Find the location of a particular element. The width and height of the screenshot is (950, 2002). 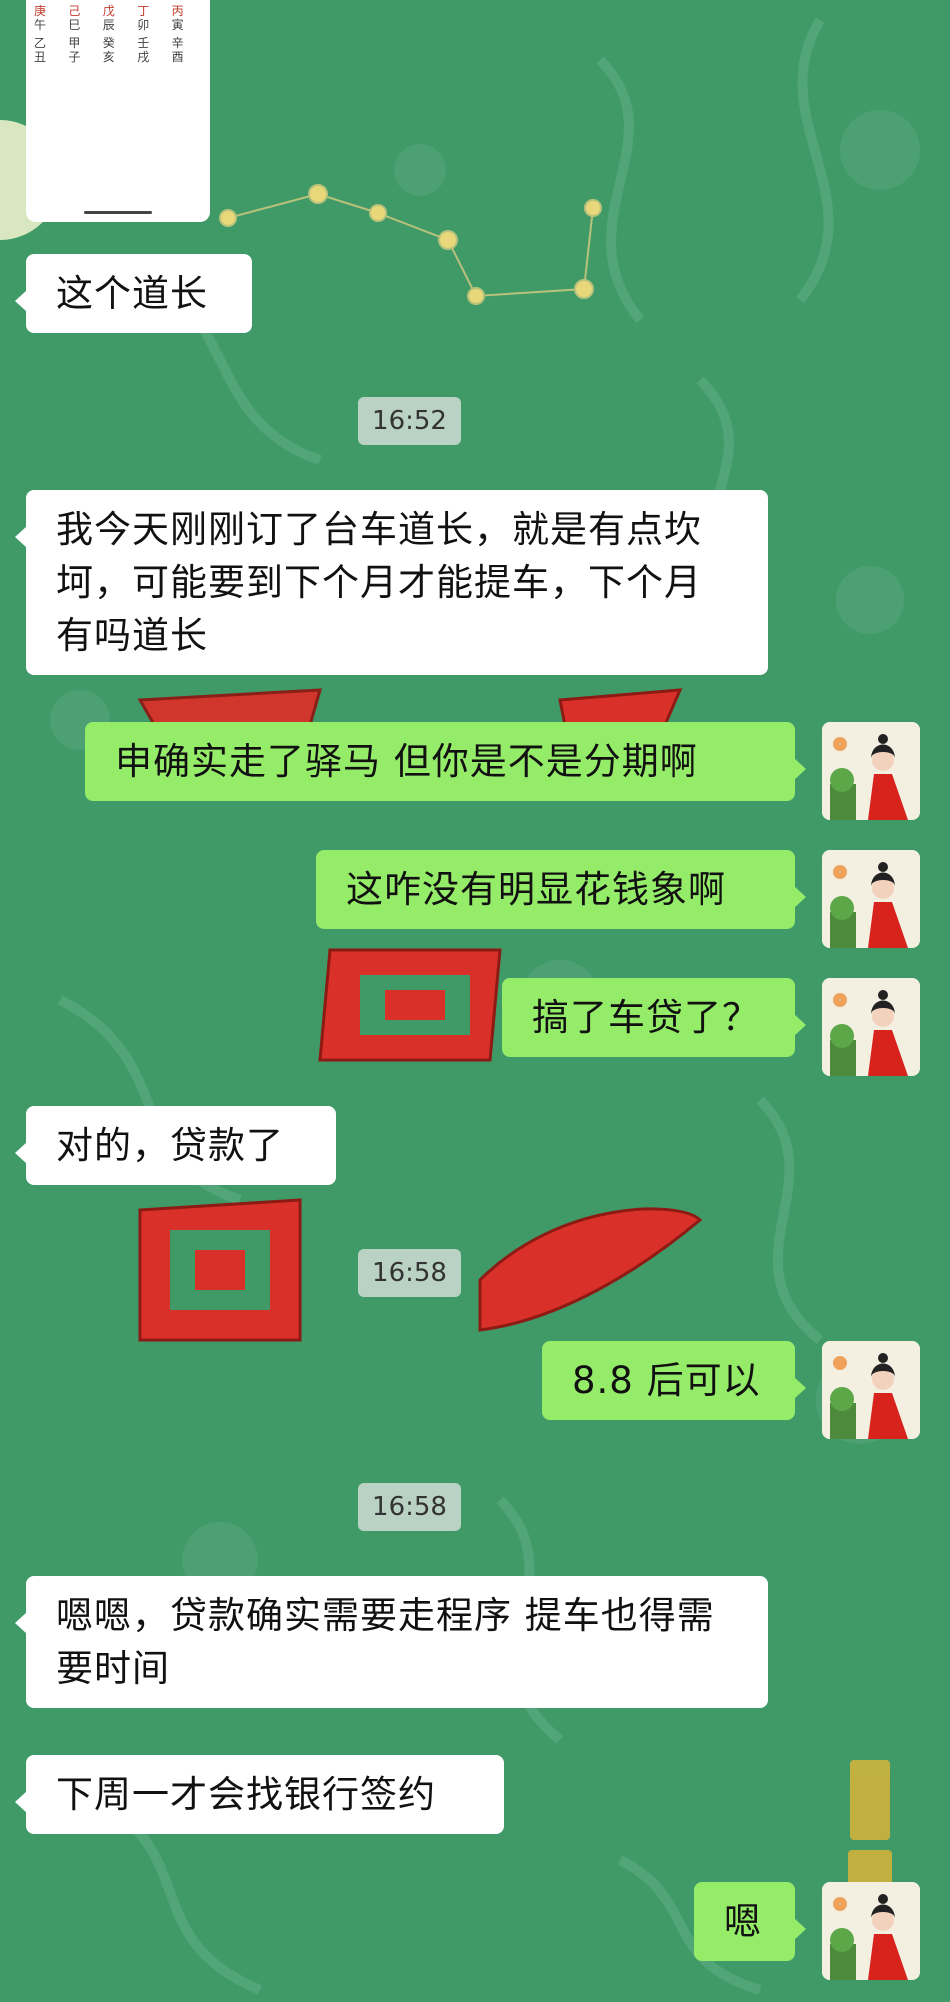

outgoing-message: 8.8 后可以 is located at coordinates (674, 1380).